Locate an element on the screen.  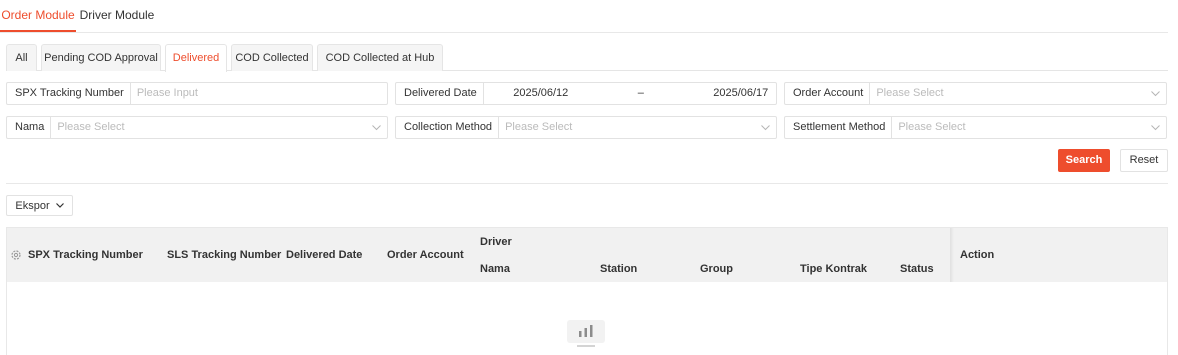
gear-icon is located at coordinates (16, 255).